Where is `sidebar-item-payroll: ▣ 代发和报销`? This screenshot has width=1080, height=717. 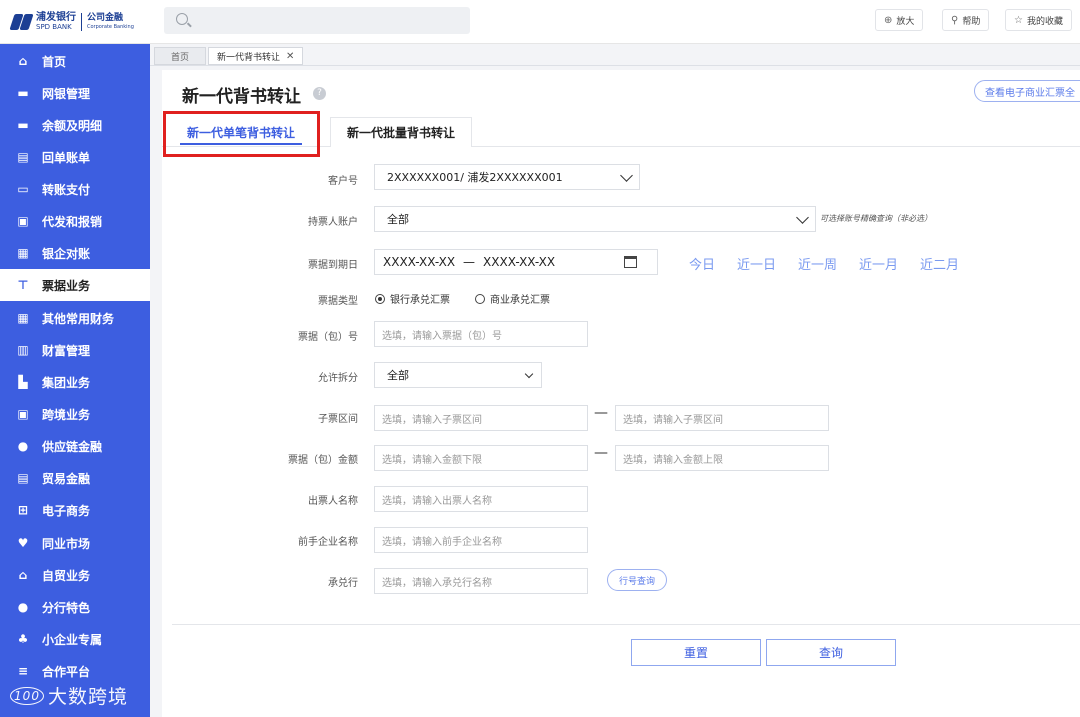
sidebar-item-payroll: ▣ 代发和报销 is located at coordinates (75, 221).